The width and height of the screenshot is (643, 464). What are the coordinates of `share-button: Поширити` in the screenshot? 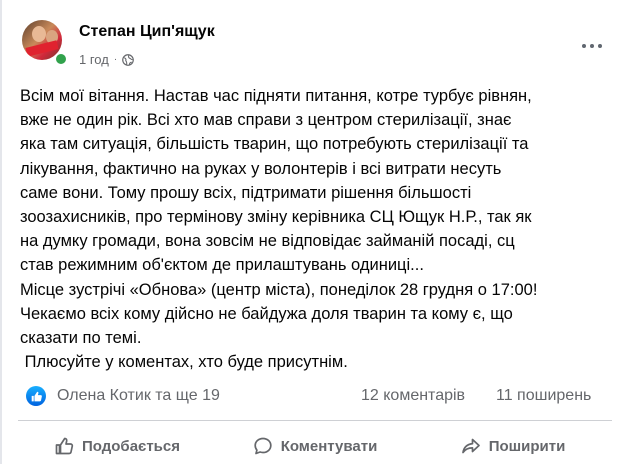 It's located at (513, 446).